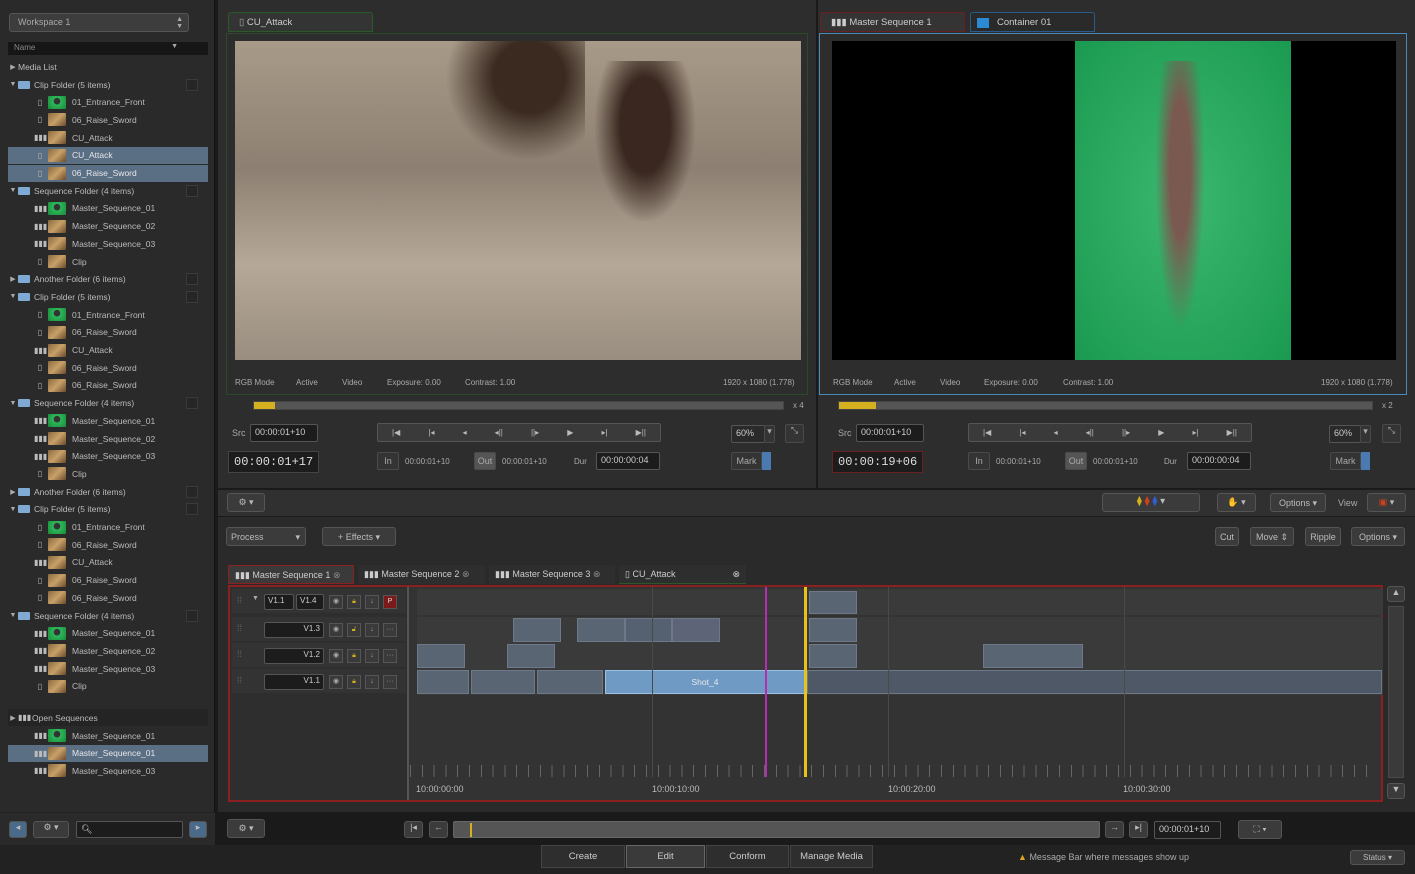 The image size is (1415, 874). Describe the element at coordinates (1227, 536) in the screenshot. I see `cut-button: Cut` at that location.